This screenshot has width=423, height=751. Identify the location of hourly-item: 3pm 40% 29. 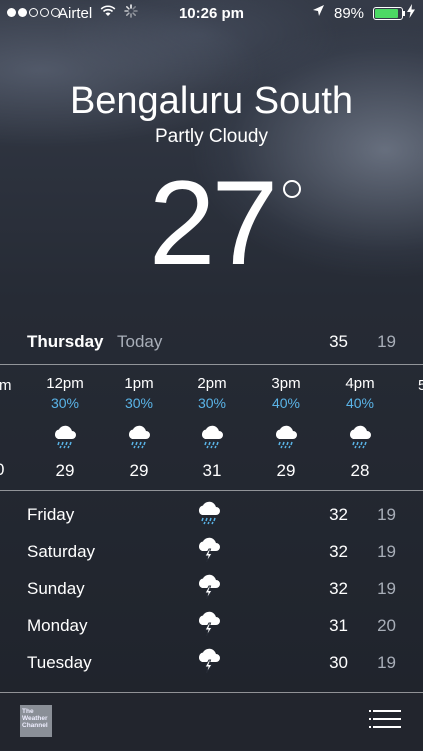
(286, 428).